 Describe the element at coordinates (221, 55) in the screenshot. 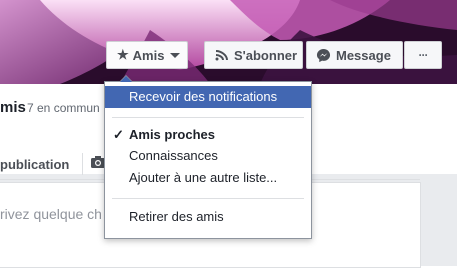

I see `follow-icon` at that location.